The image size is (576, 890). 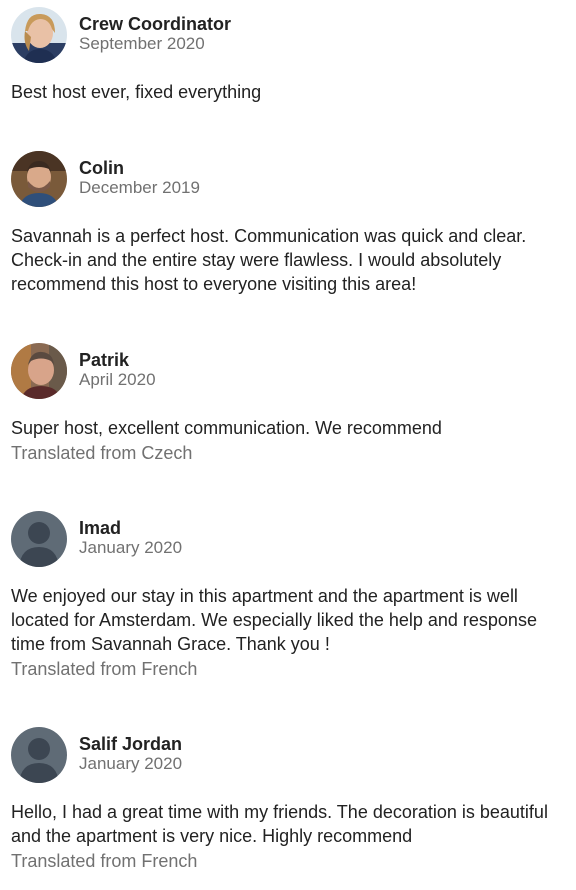 I want to click on review-header: Imad January 2020, so click(x=288, y=539).